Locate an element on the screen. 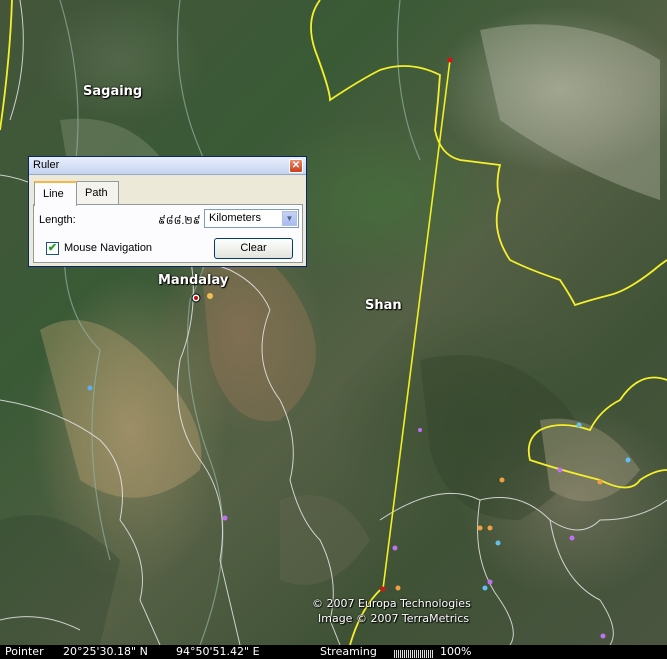 This screenshot has height=659, width=667. copyright-europa: © 2007 Europa Technologies is located at coordinates (391, 603).